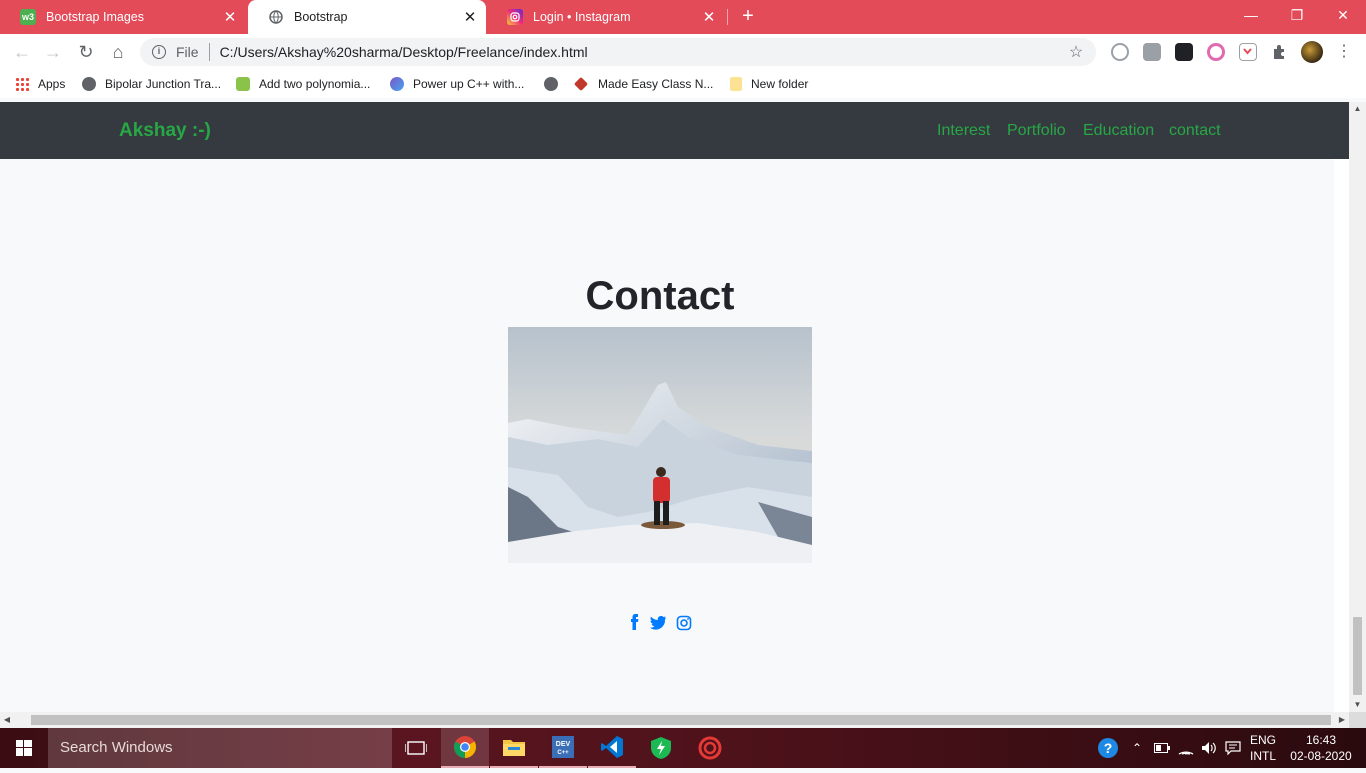  What do you see at coordinates (243, 84) in the screenshot?
I see `geeks-icon` at bounding box center [243, 84].